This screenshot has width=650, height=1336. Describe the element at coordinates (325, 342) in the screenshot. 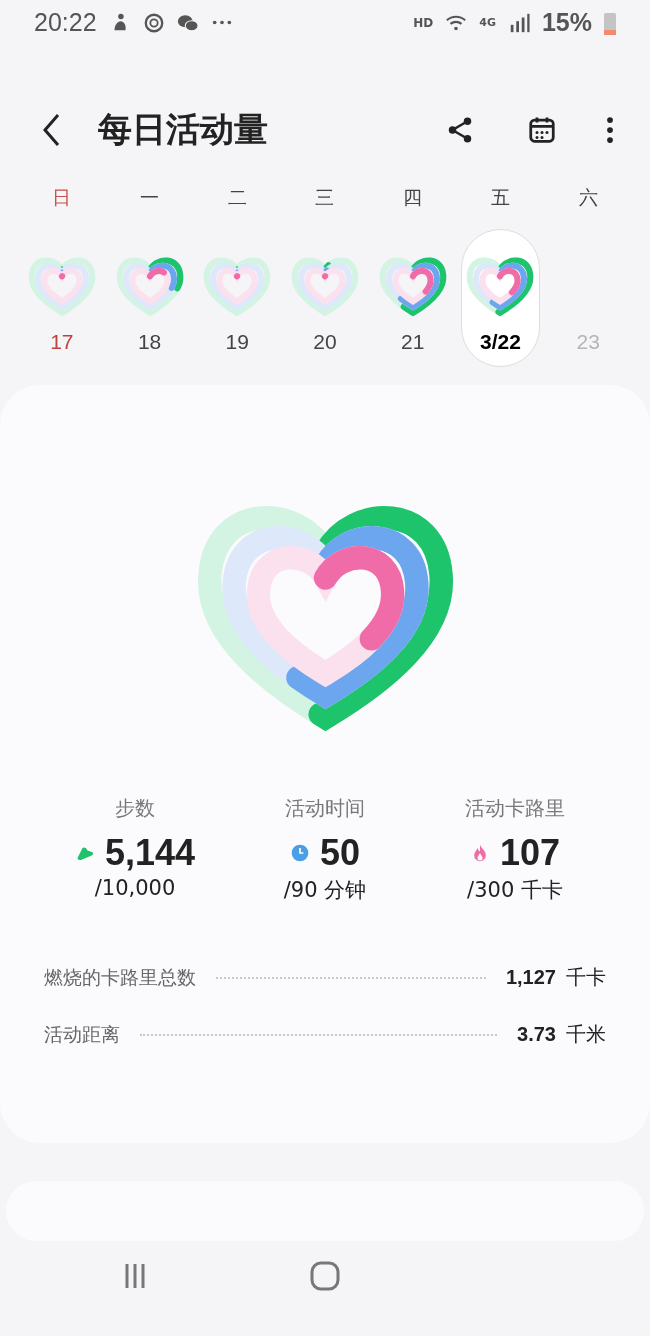

I see `day-date: 20` at that location.